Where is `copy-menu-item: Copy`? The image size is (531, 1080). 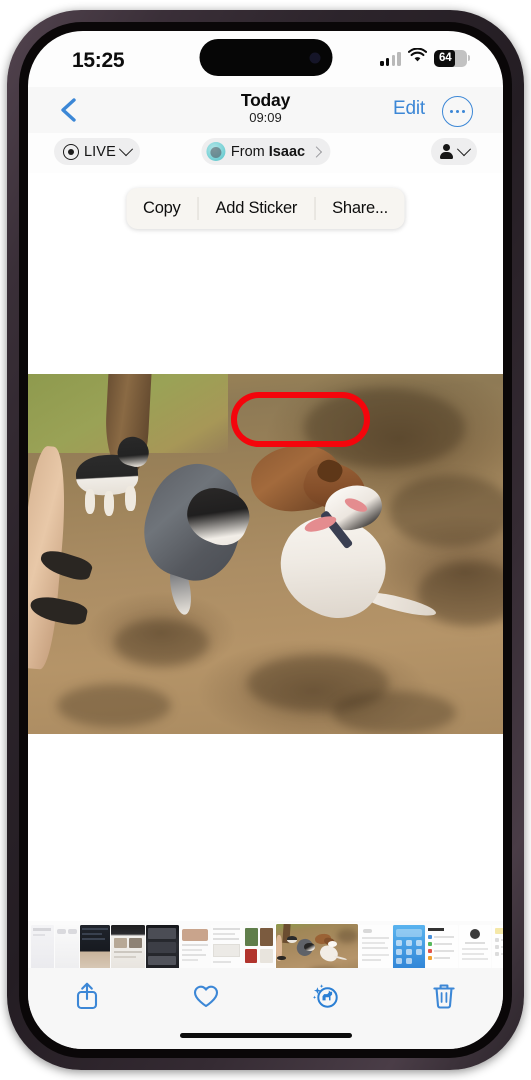 copy-menu-item: Copy is located at coordinates (162, 208).